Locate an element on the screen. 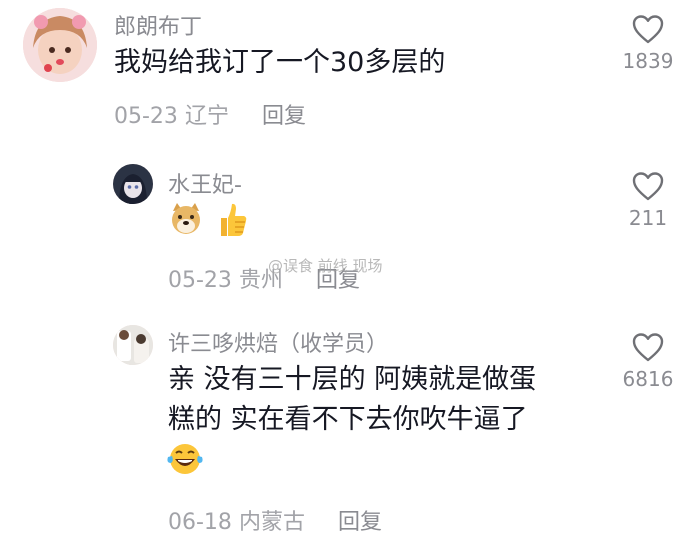 This screenshot has width=690, height=536. like-button: 1839 is located at coordinates (648, 43).